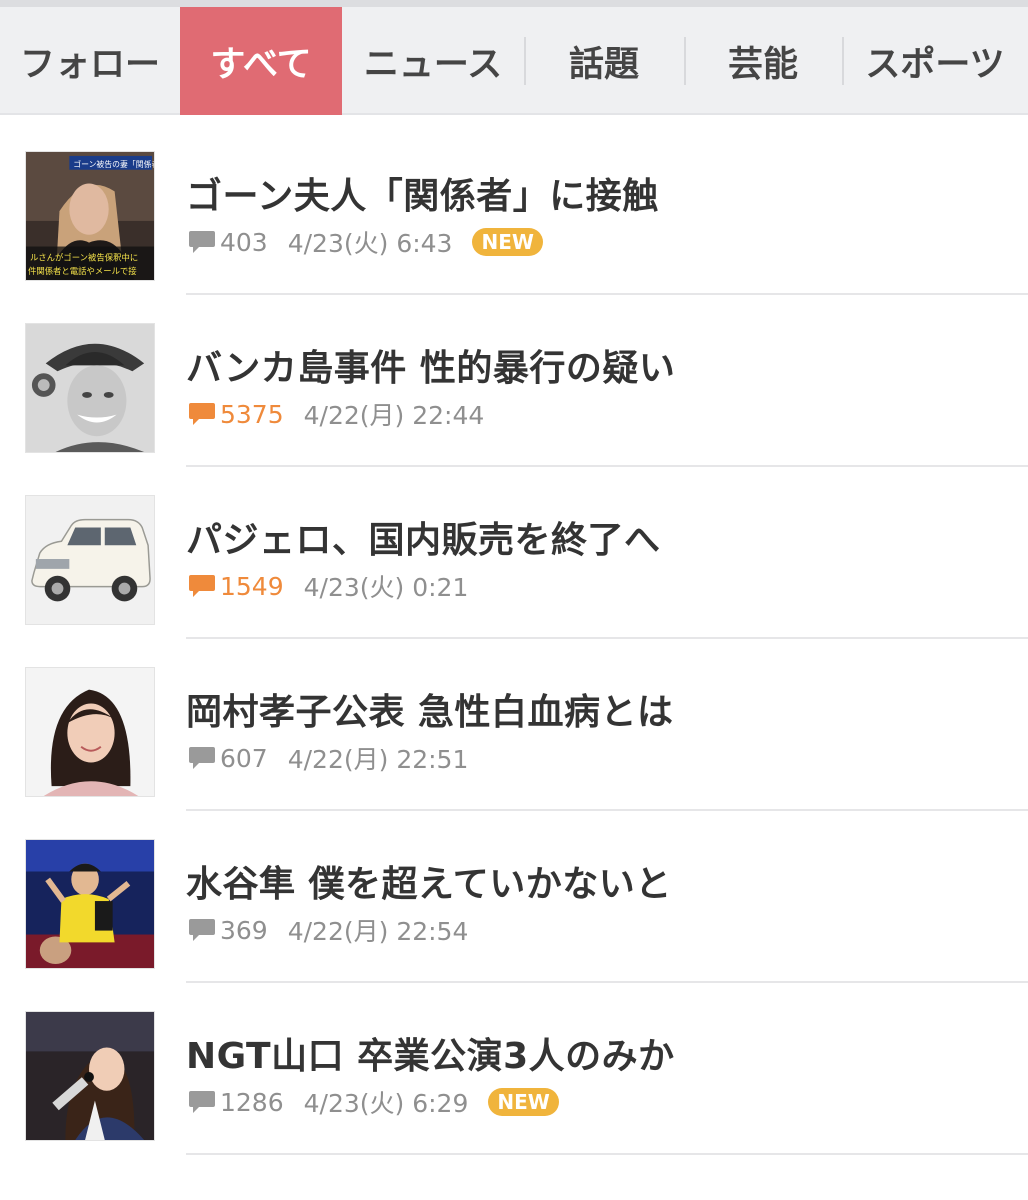  Describe the element at coordinates (514, 3) in the screenshot. I see `top-border` at that location.